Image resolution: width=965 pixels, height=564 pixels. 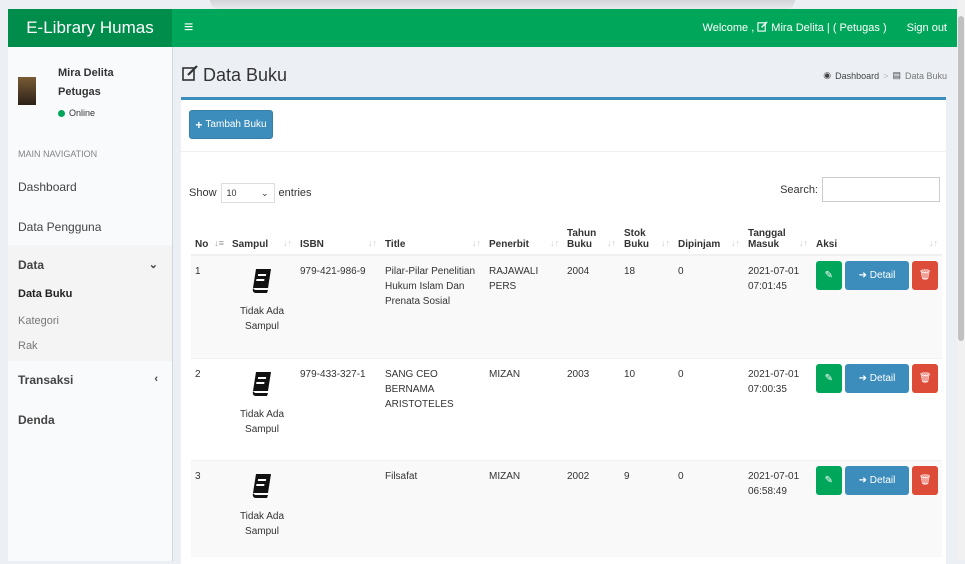 I want to click on edit-profile-icon, so click(x=762, y=28).